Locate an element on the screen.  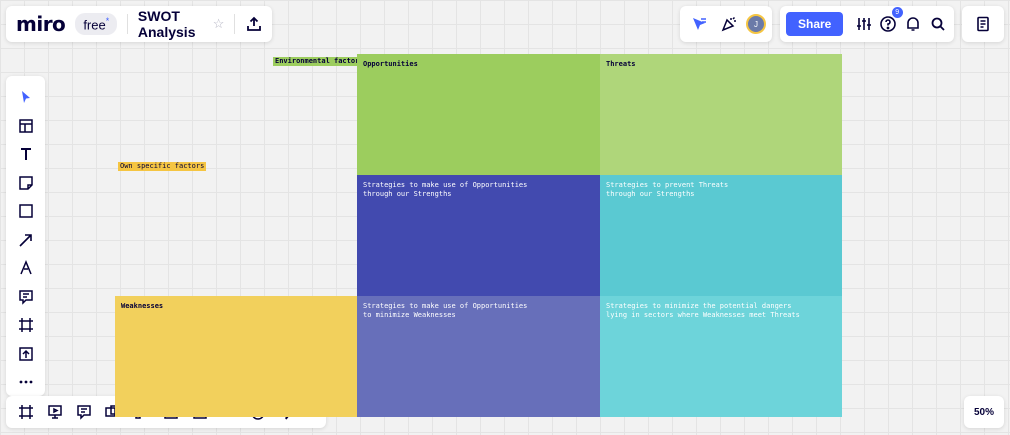
bell-icon is located at coordinates (913, 24).